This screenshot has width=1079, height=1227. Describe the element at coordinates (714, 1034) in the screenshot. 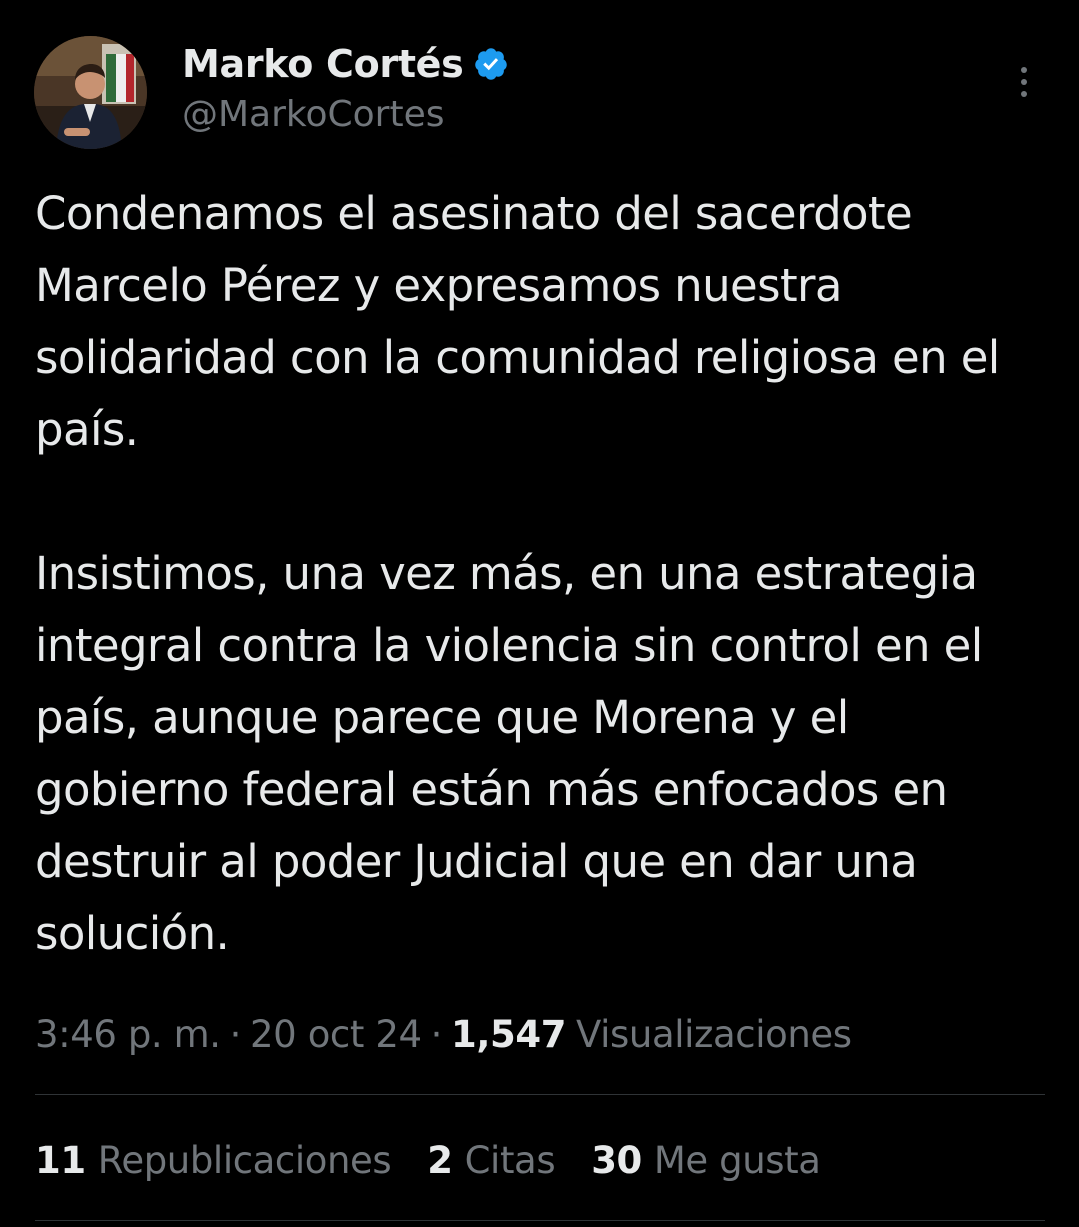

I see `views-label: Visualizaciones` at that location.